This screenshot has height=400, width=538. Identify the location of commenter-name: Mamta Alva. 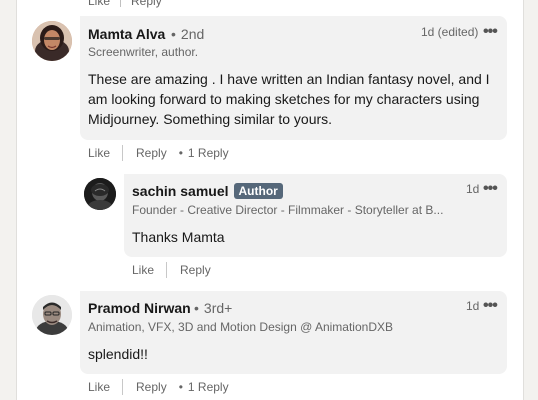
(126, 34).